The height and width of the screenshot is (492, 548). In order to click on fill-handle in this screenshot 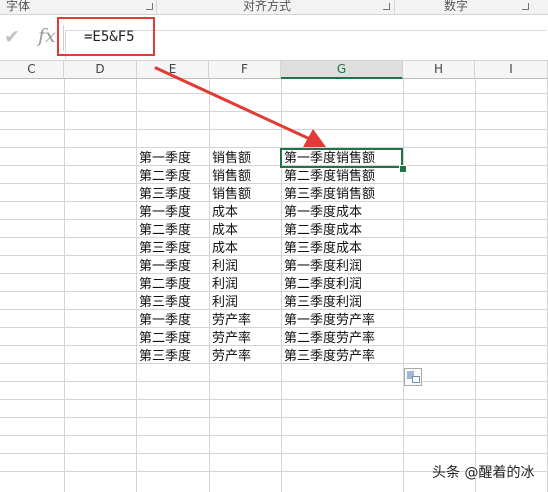, I will do `click(403, 169)`.